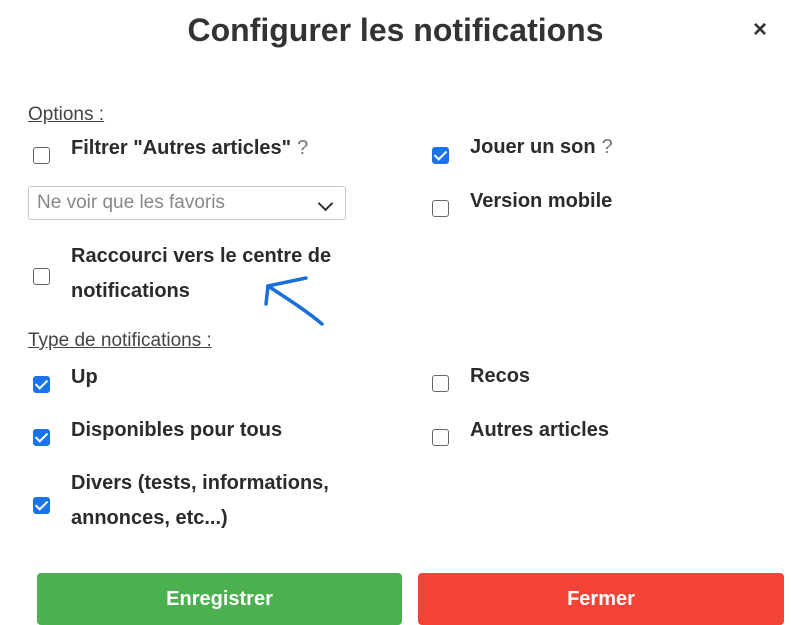 The height and width of the screenshot is (625, 791). Describe the element at coordinates (440, 155) in the screenshot. I see `play-sound-checkbox` at that location.